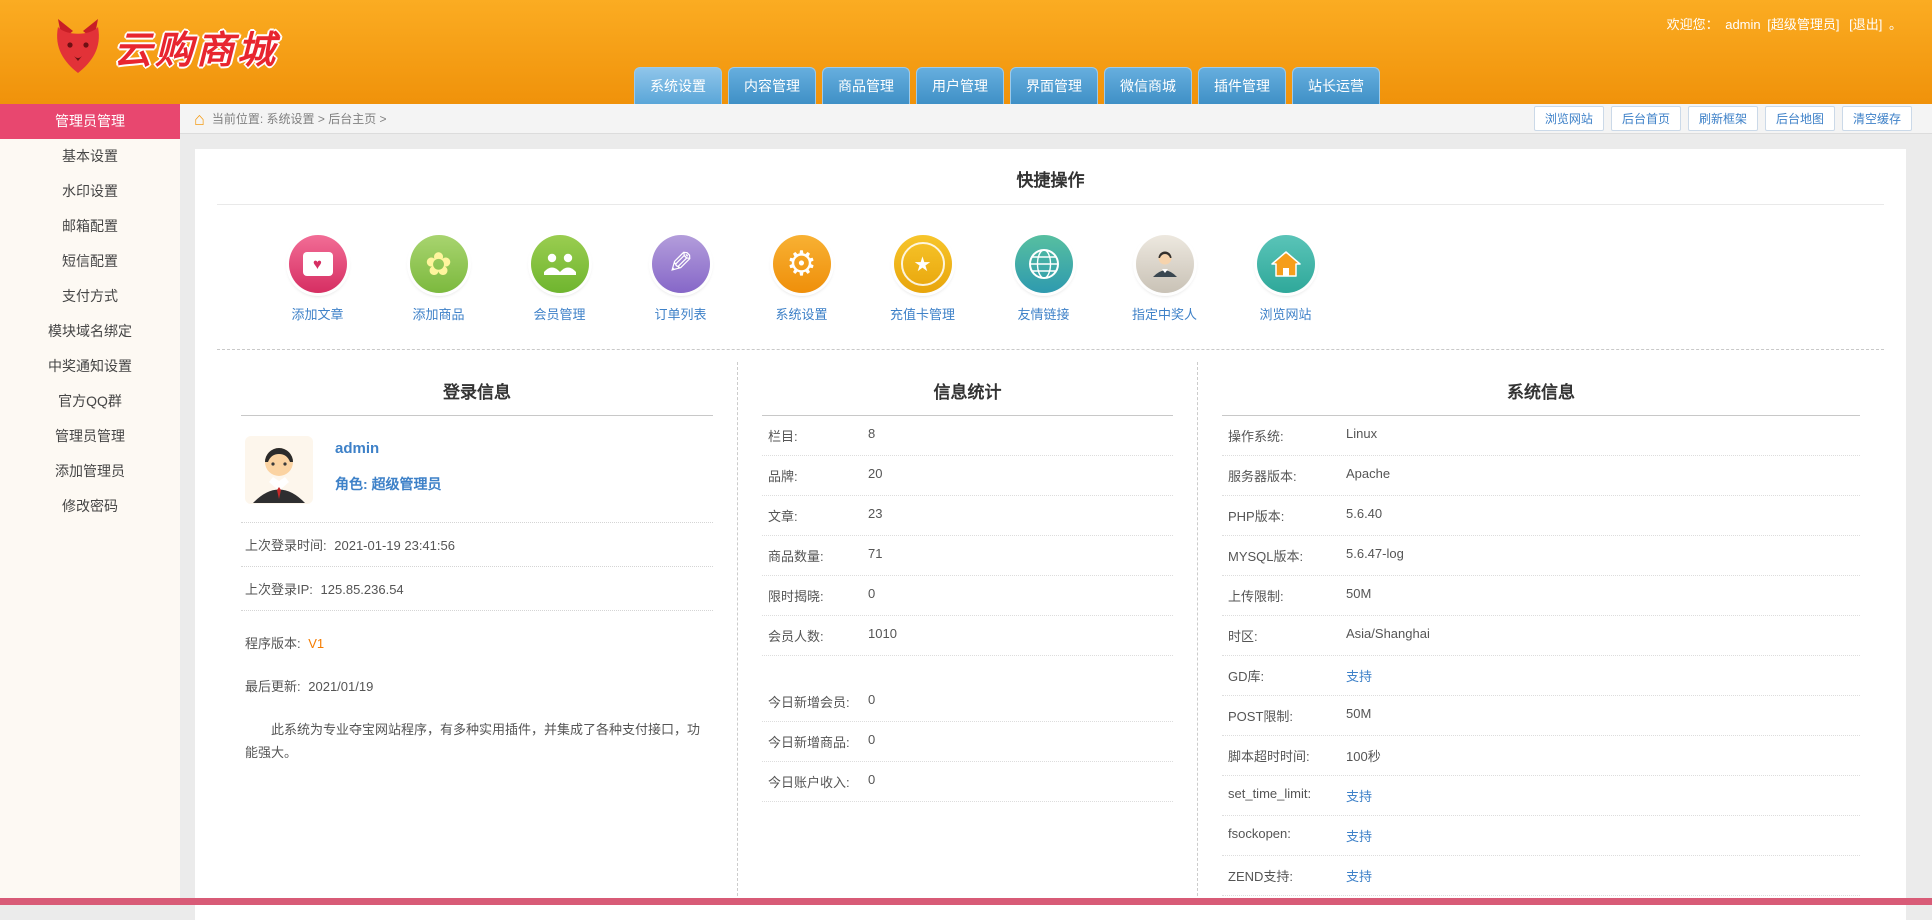 Image resolution: width=1932 pixels, height=920 pixels. I want to click on crumb-action-5: 清空缓存, so click(1876, 118).